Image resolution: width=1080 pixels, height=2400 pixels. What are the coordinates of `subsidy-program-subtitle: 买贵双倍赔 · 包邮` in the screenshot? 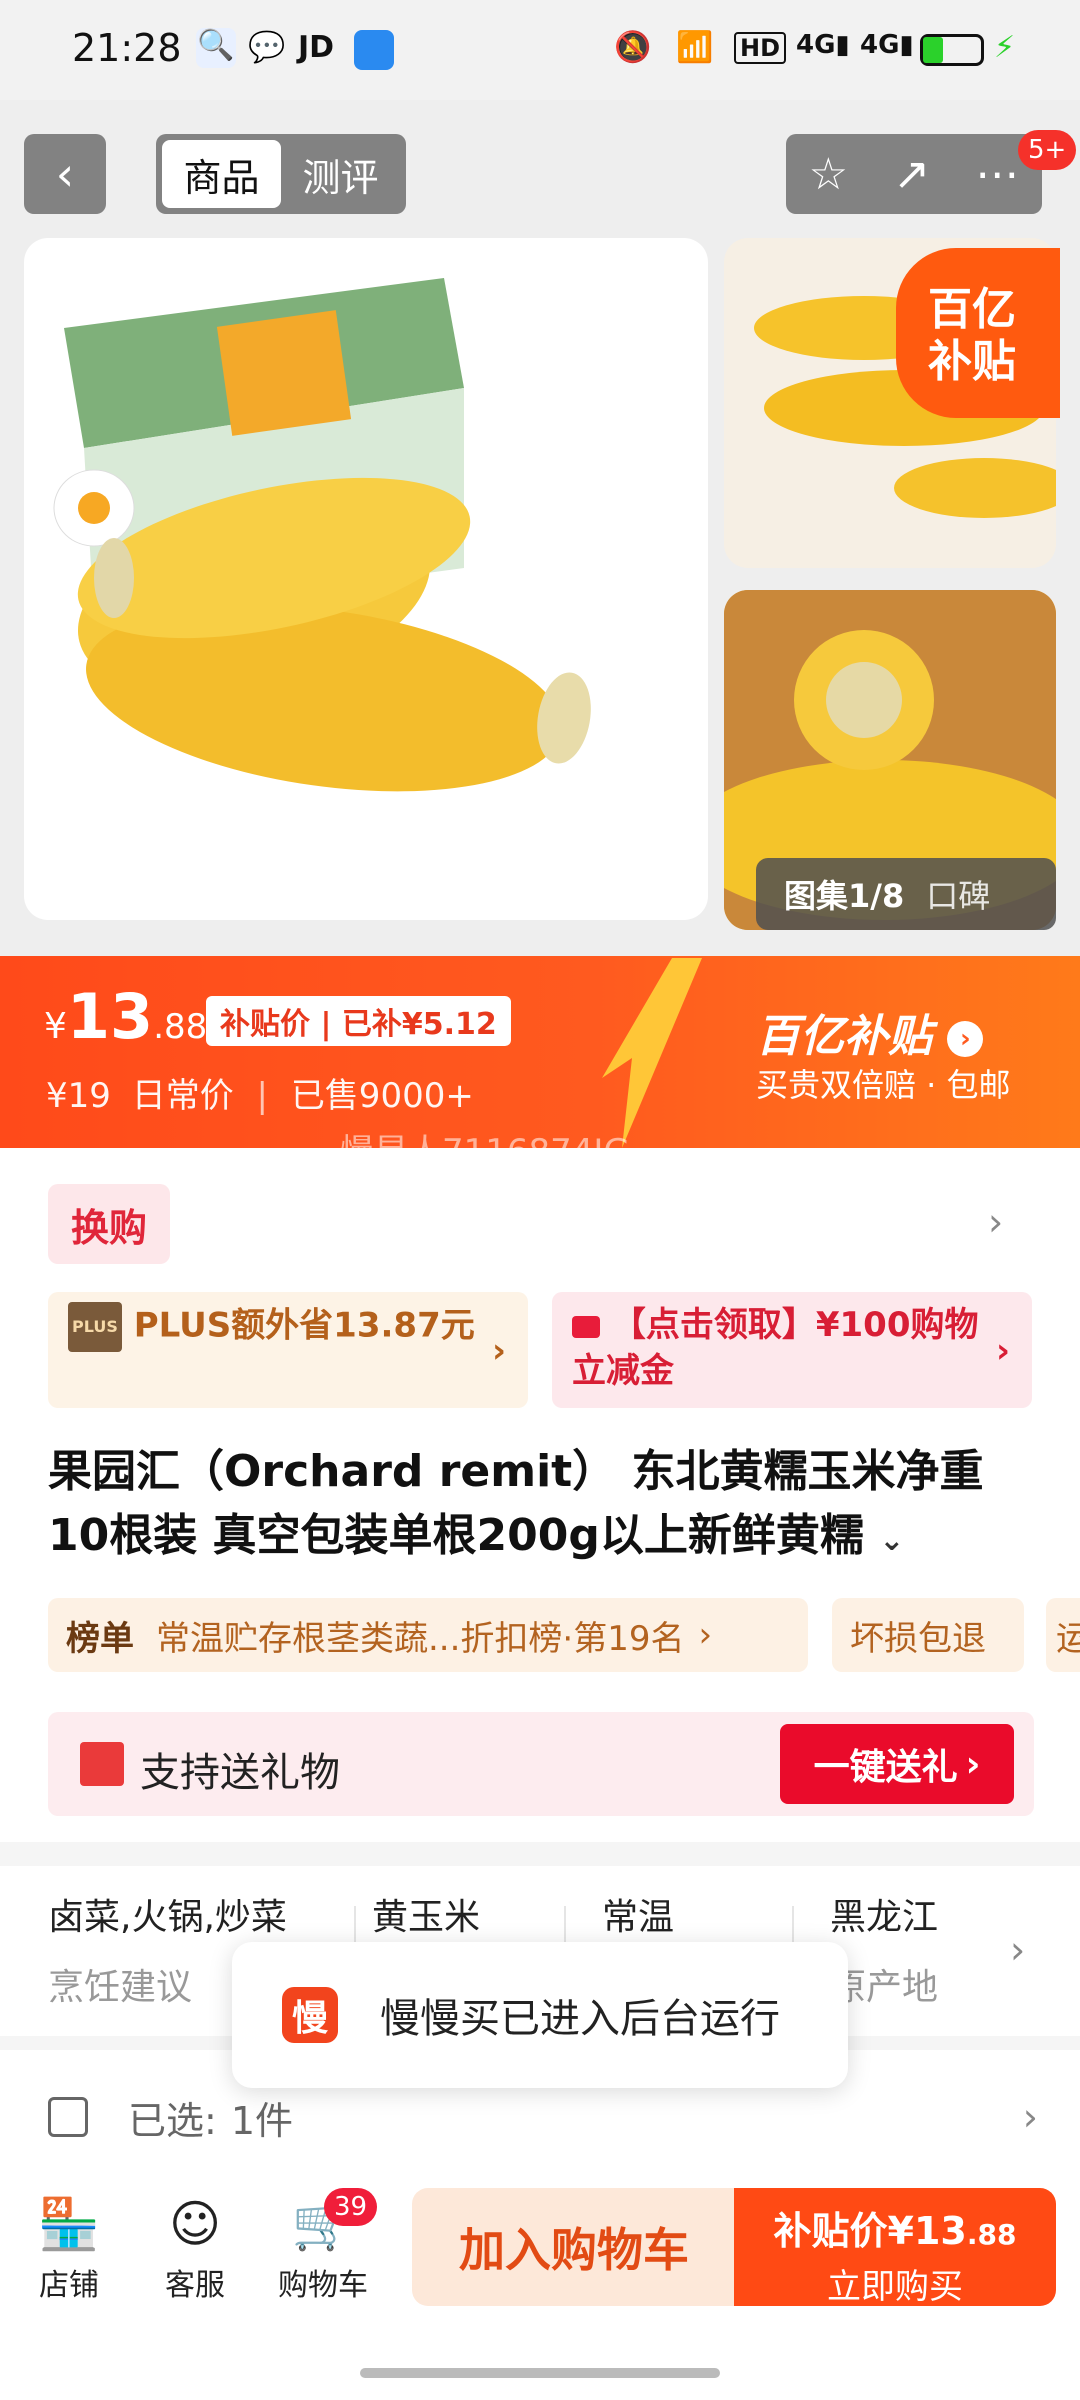 It's located at (883, 1085).